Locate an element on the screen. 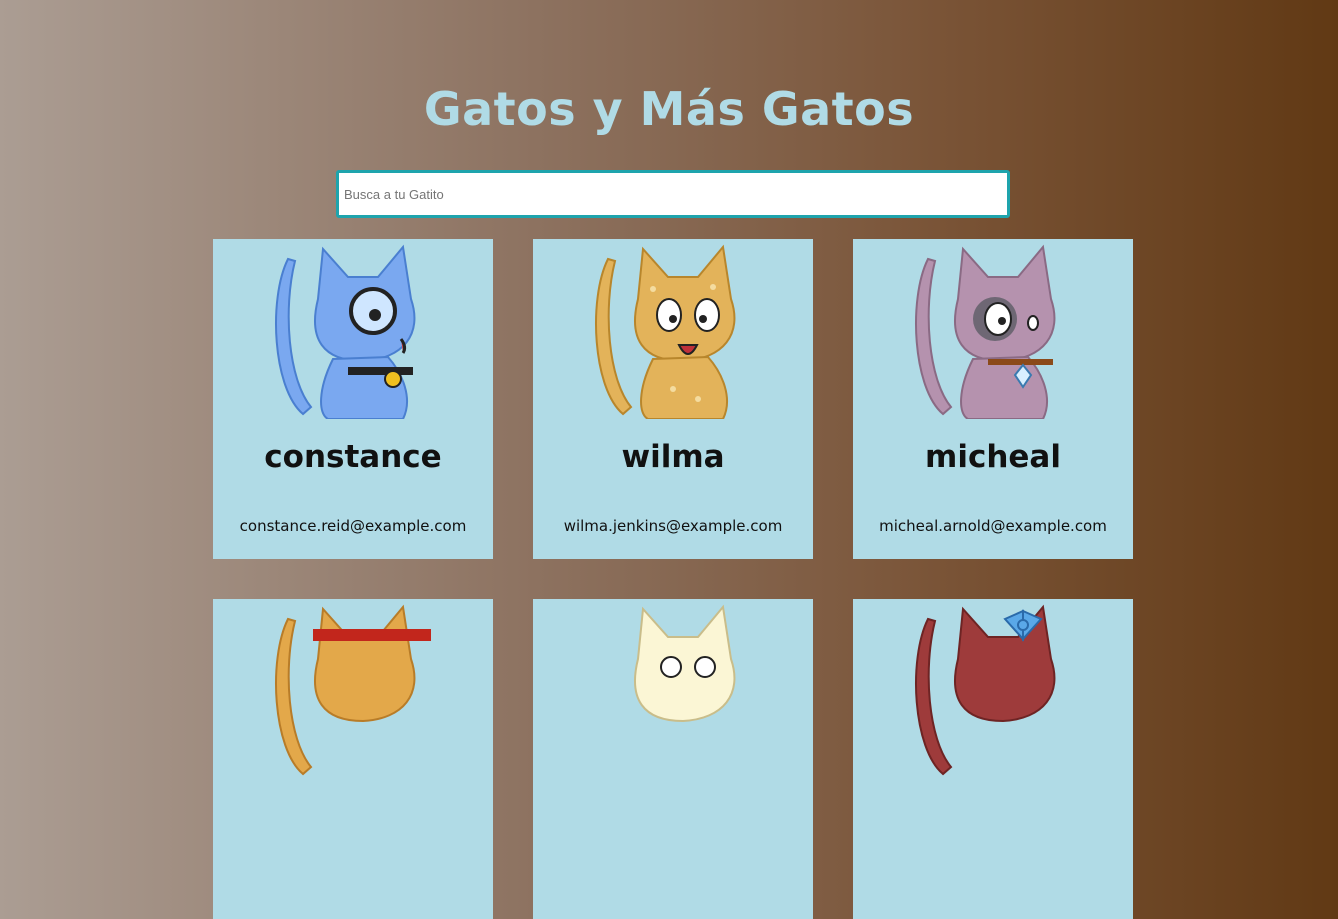 Image resolution: width=1338 pixels, height=919 pixels. page-title: Gatos y Más Gatos is located at coordinates (669, 109).